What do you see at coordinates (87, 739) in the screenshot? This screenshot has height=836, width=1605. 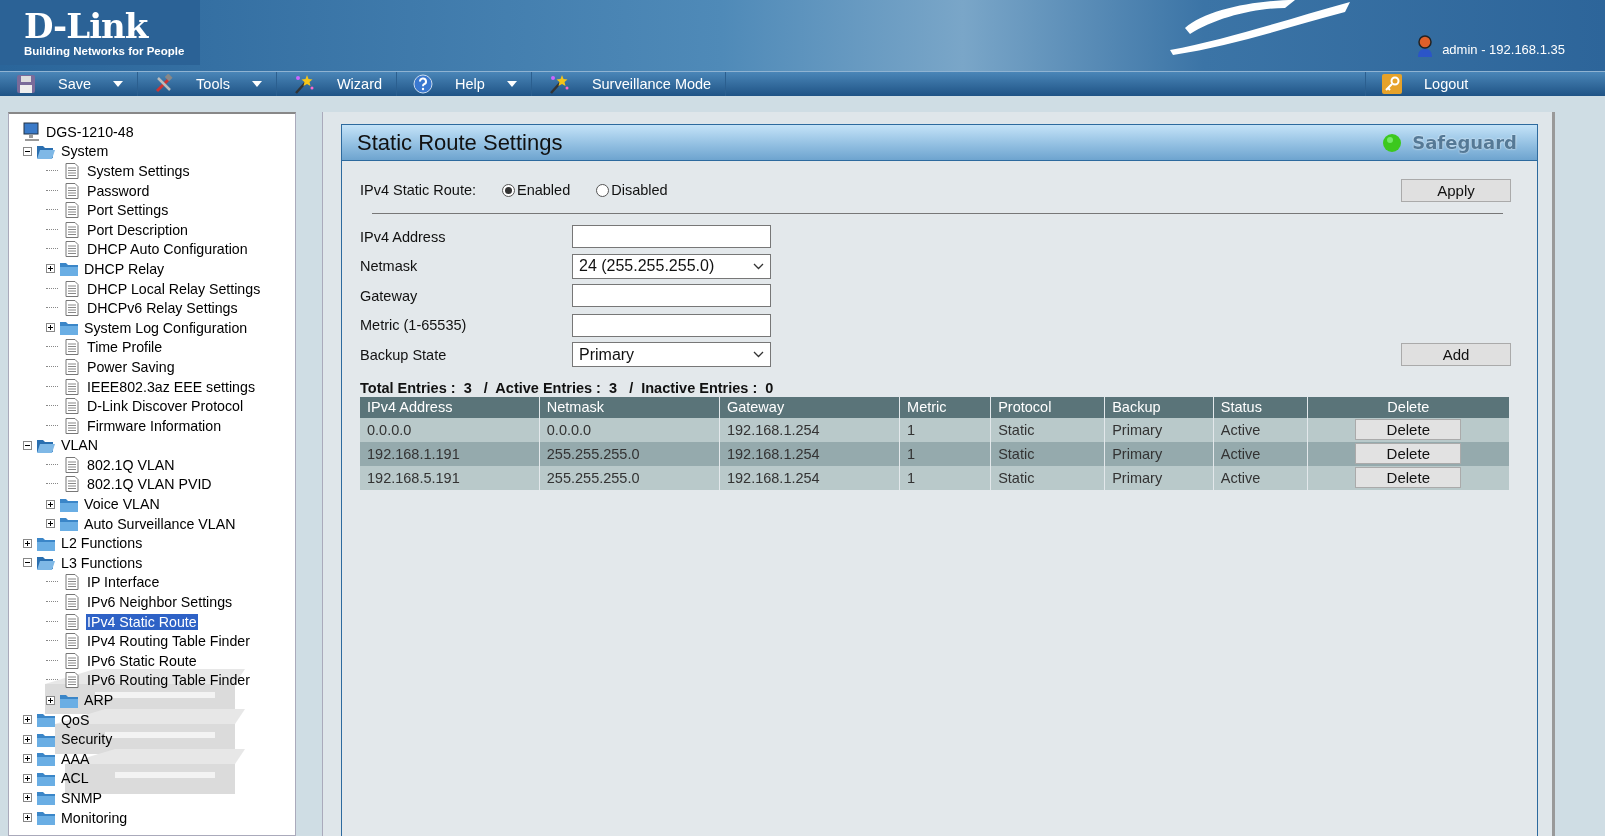 I see `tree-item: Security` at bounding box center [87, 739].